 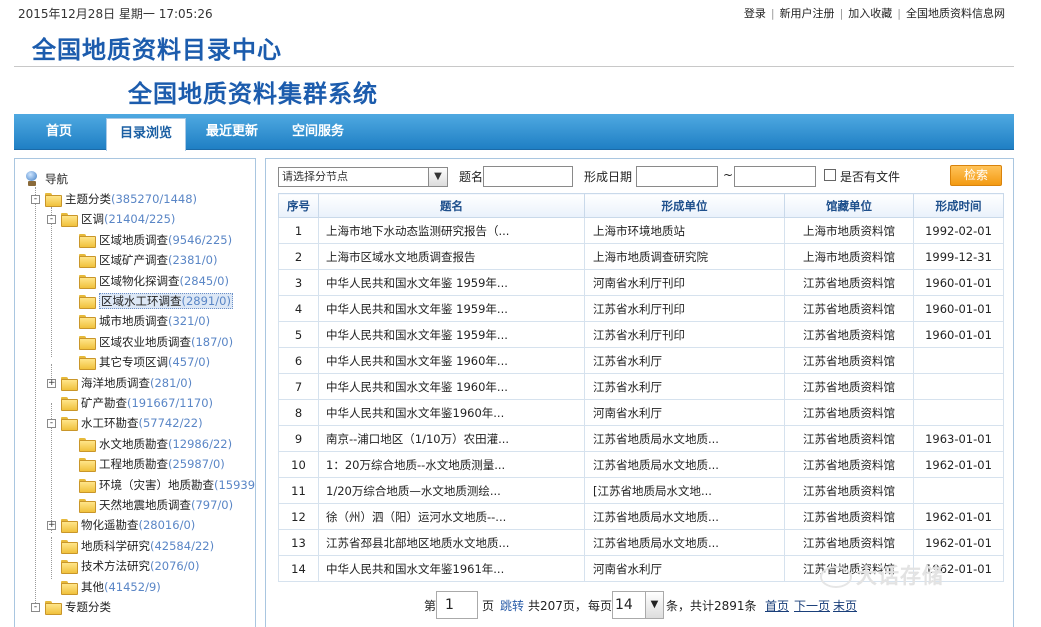 I want to click on col-header-date: 形成时间, so click(x=958, y=205).